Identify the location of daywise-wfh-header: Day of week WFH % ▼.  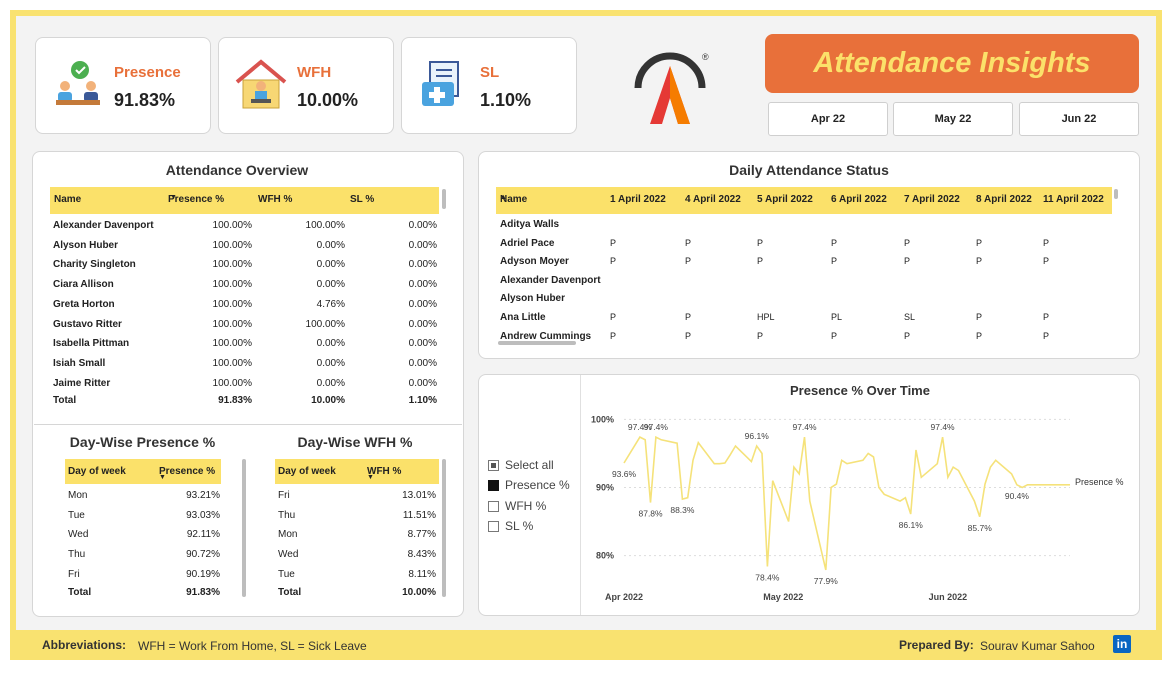
(357, 471).